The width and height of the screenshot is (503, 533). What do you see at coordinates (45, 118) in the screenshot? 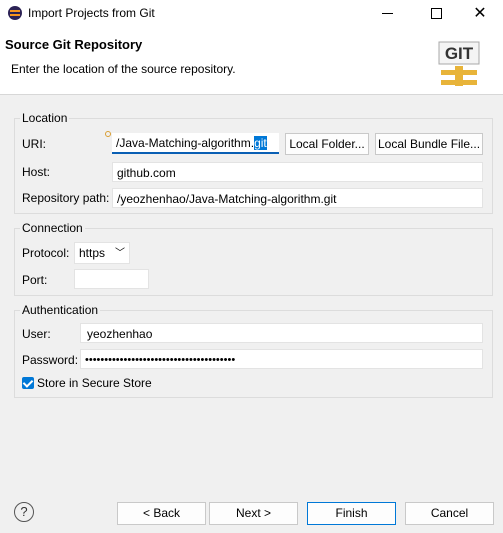
I see `location-group-label: Location` at bounding box center [45, 118].